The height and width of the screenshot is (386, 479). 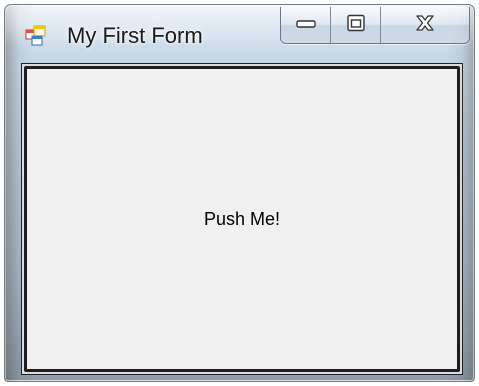 I want to click on minimize-icon, so click(x=306, y=25).